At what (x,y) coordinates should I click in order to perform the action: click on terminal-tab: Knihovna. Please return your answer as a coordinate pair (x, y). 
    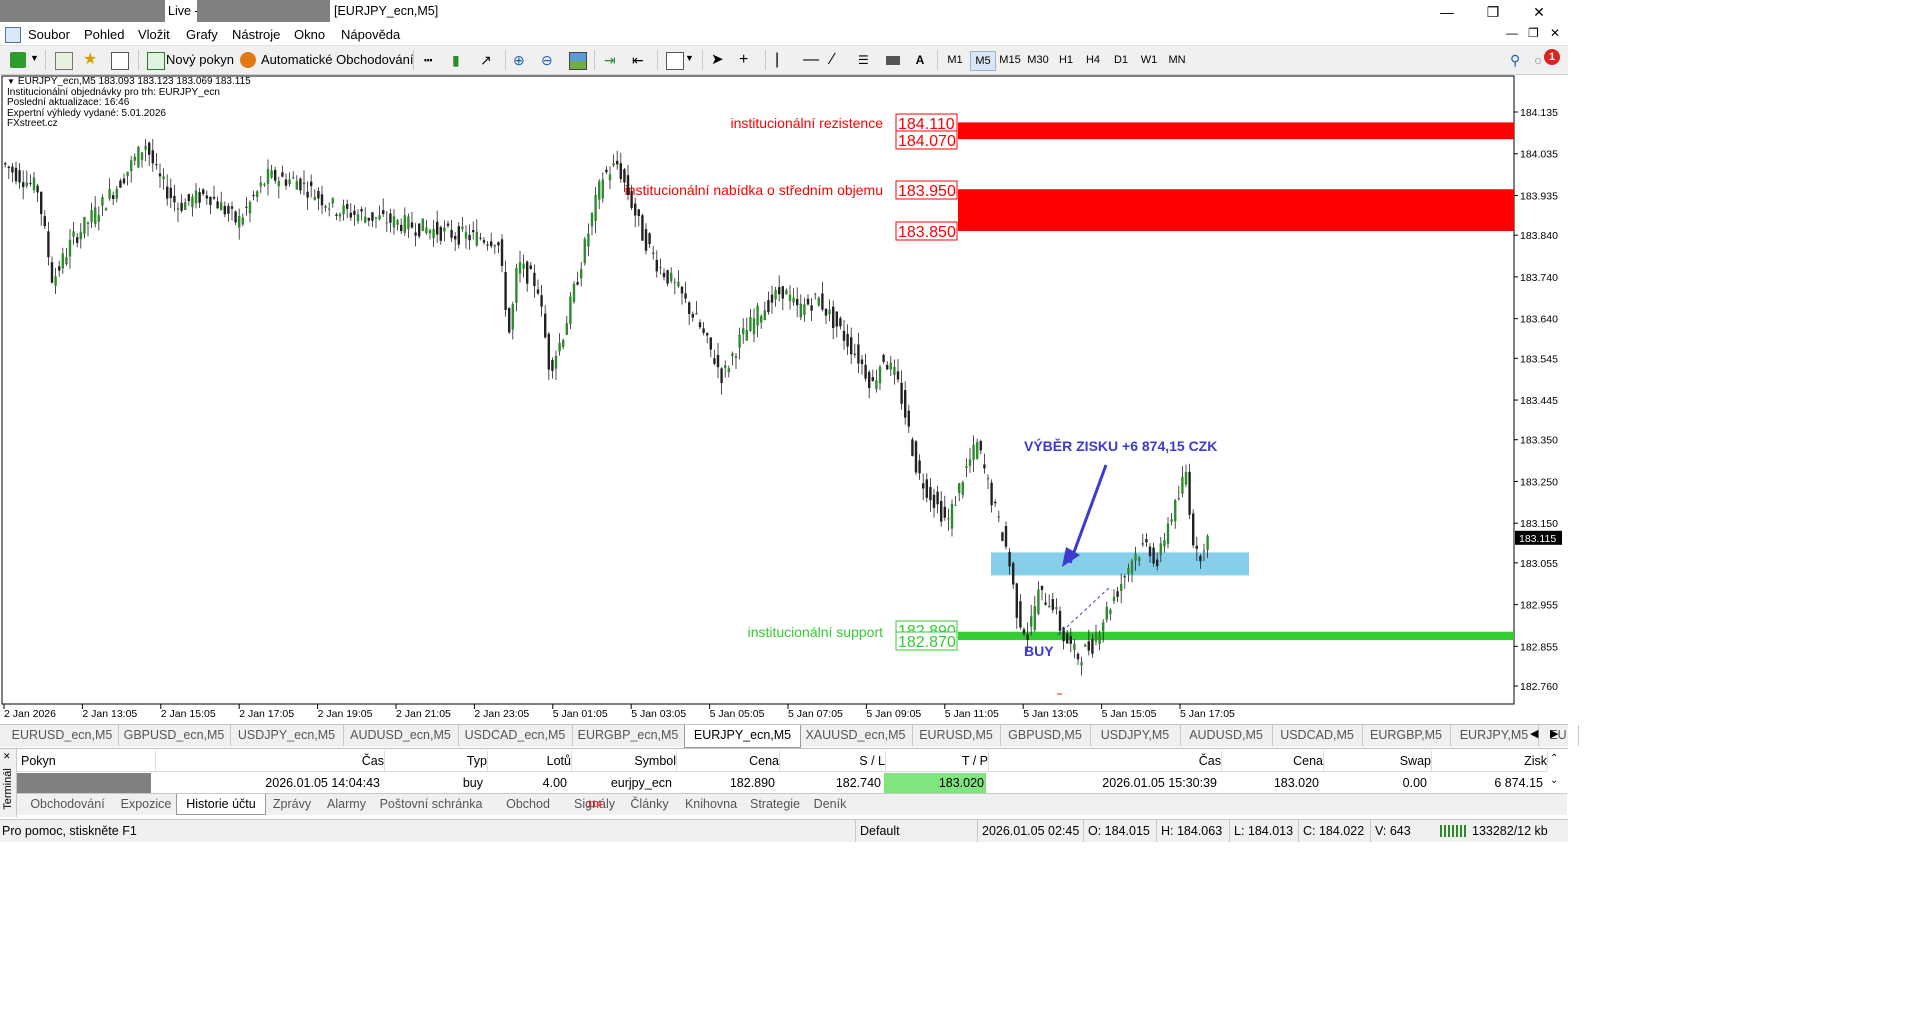
    Looking at the image, I should click on (711, 804).